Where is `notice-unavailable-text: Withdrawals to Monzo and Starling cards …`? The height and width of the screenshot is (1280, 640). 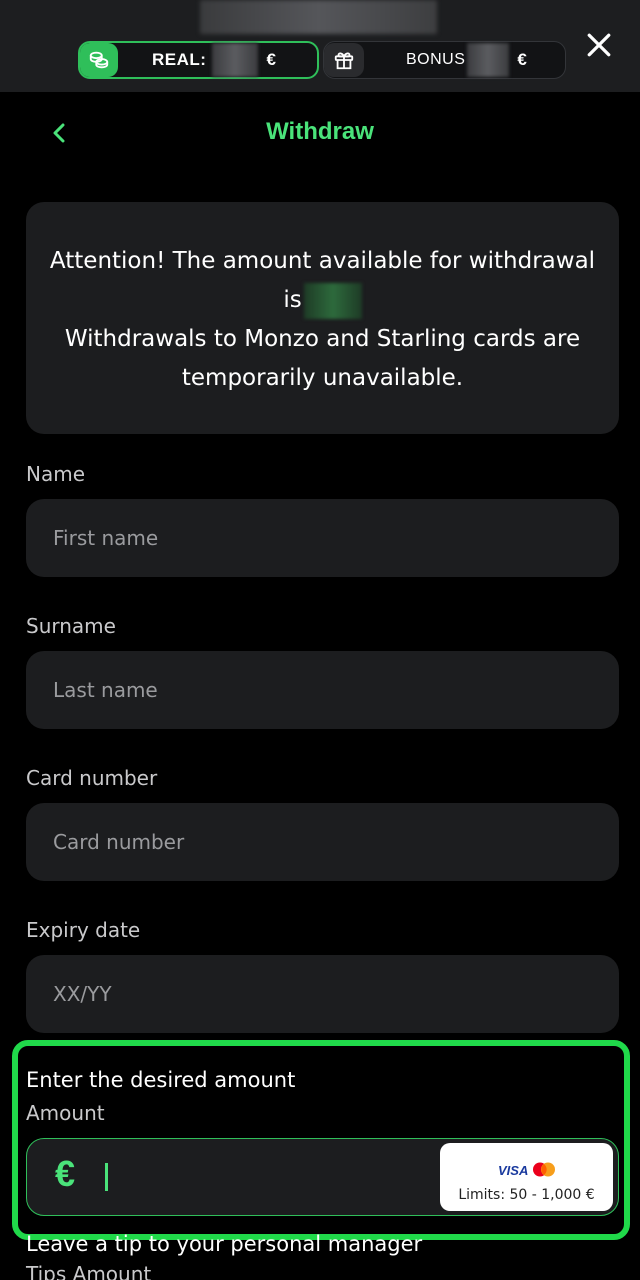
notice-unavailable-text: Withdrawals to Monzo and Starling cards … is located at coordinates (322, 358).